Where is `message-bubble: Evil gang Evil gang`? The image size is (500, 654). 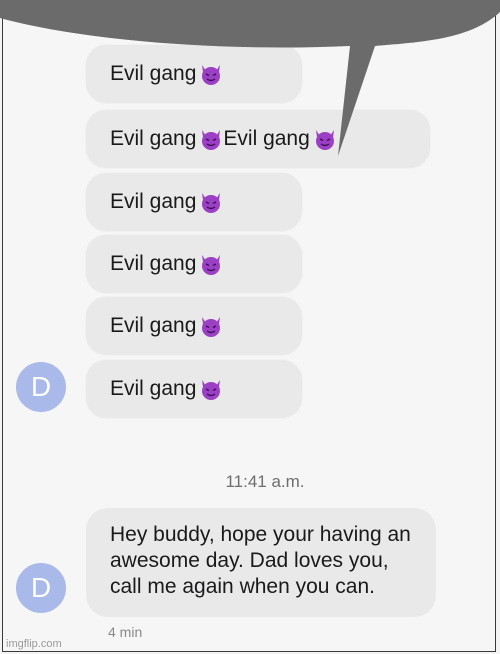 message-bubble: Evil gang Evil gang is located at coordinates (258, 139).